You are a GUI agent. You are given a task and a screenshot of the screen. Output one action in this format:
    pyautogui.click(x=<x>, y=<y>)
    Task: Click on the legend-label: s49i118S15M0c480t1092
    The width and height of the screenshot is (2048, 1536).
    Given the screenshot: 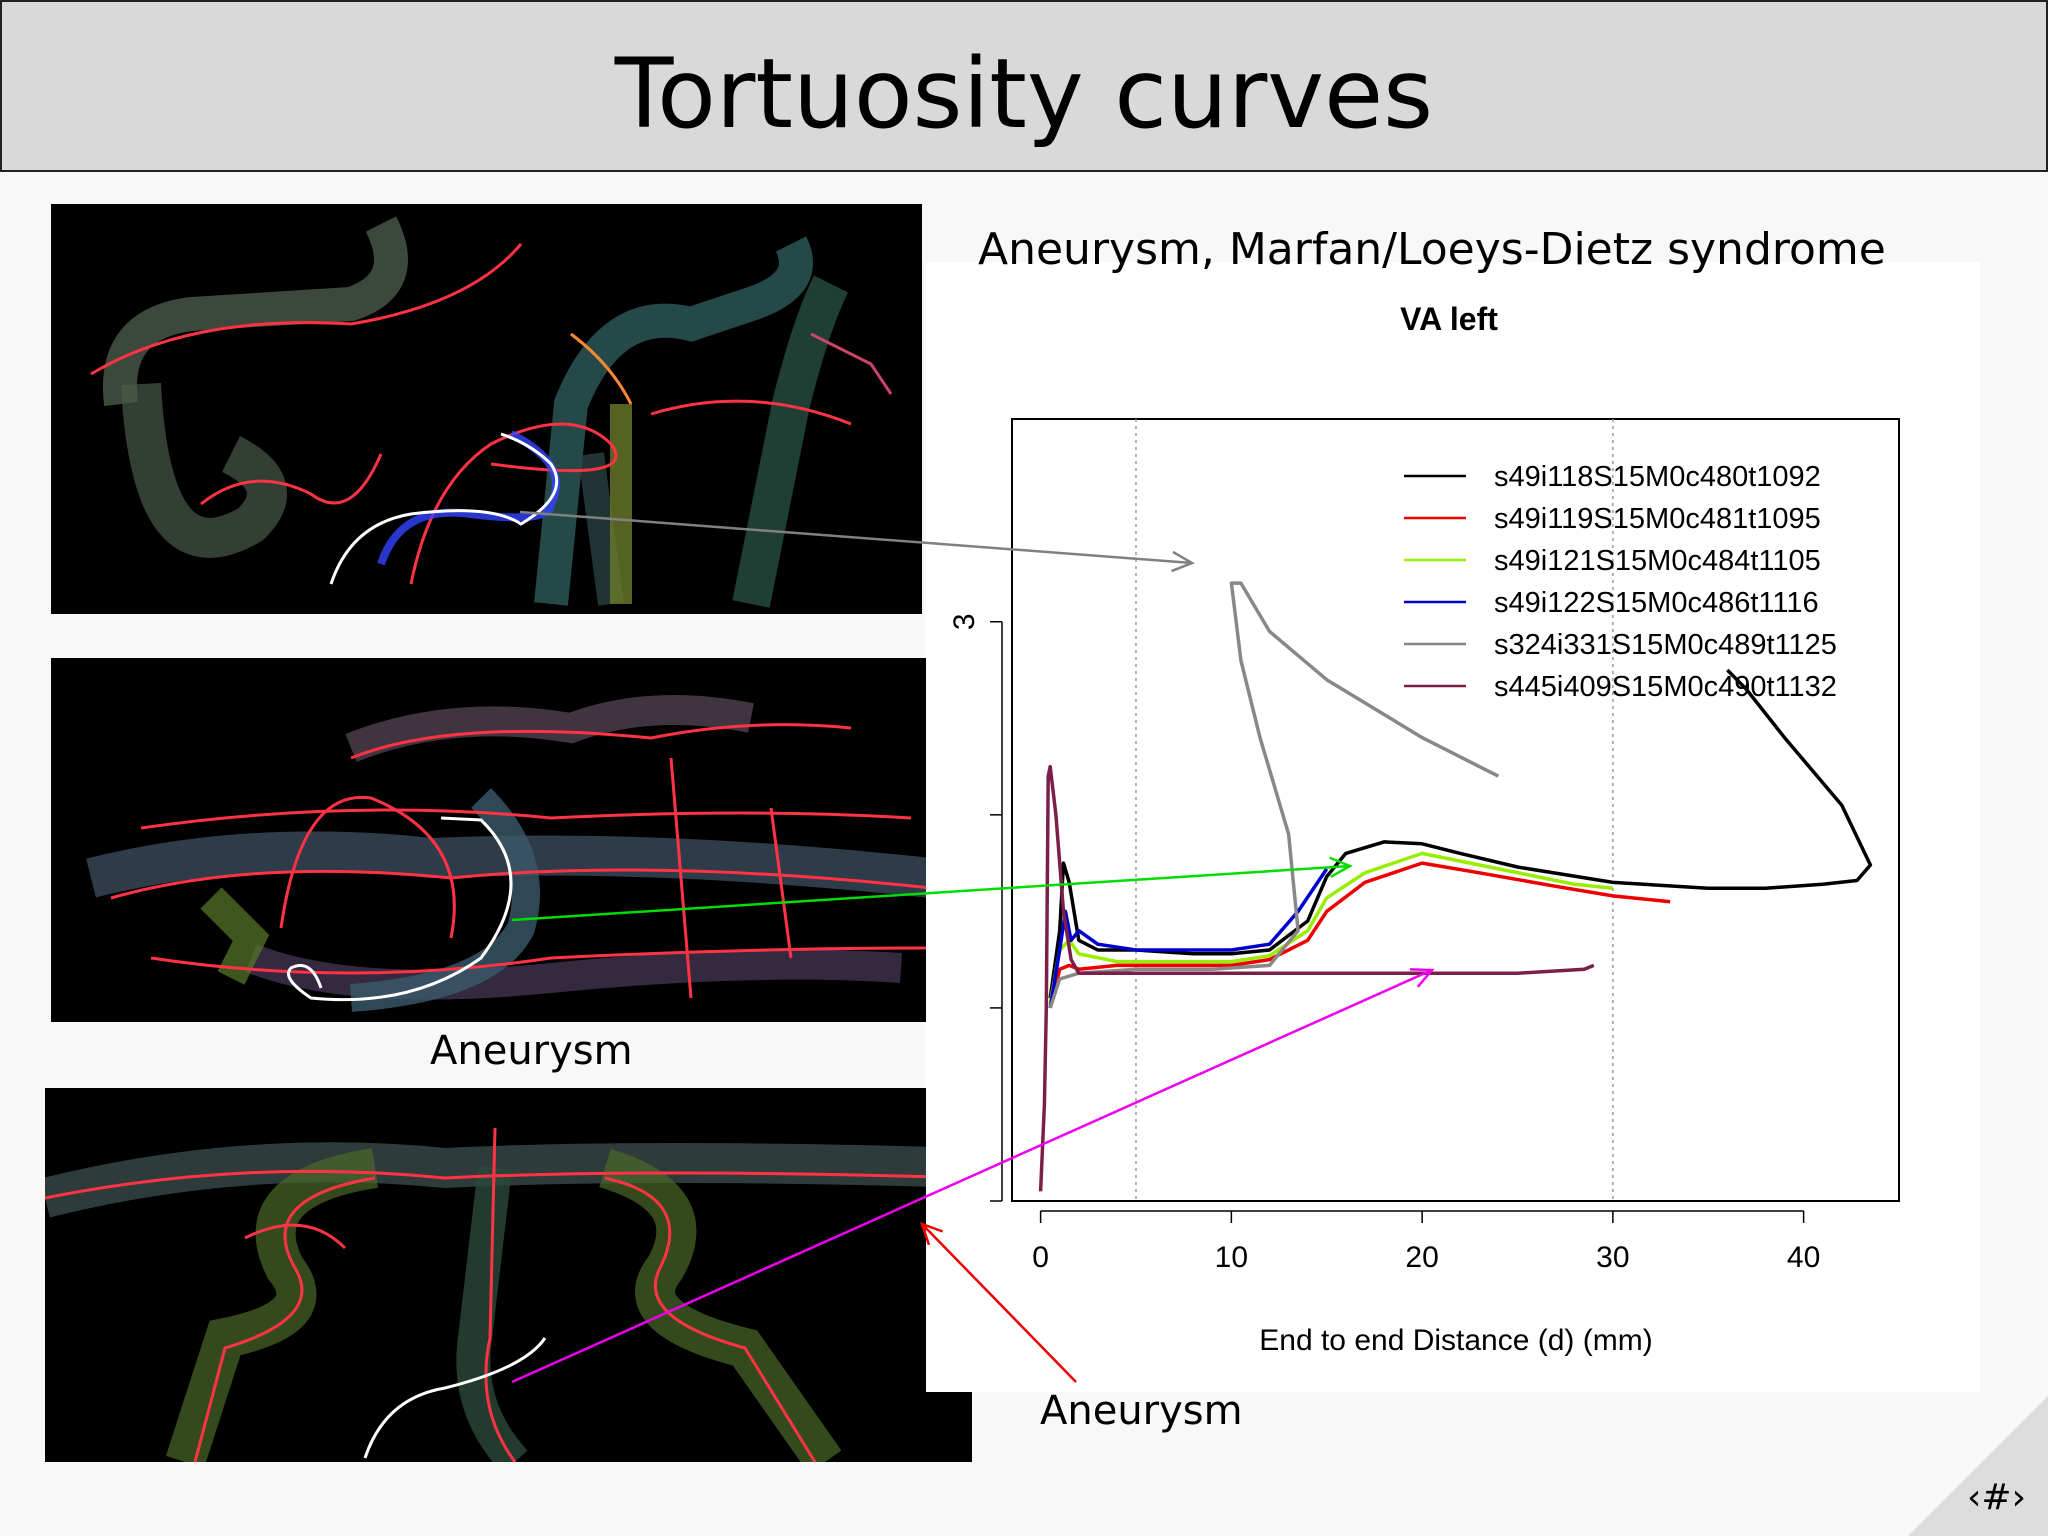 What is the action you would take?
    pyautogui.click(x=1657, y=477)
    